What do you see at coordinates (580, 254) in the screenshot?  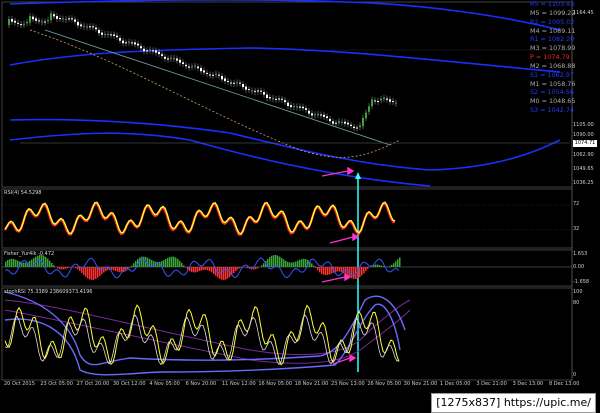 I see `fisher-tick: 1.653` at bounding box center [580, 254].